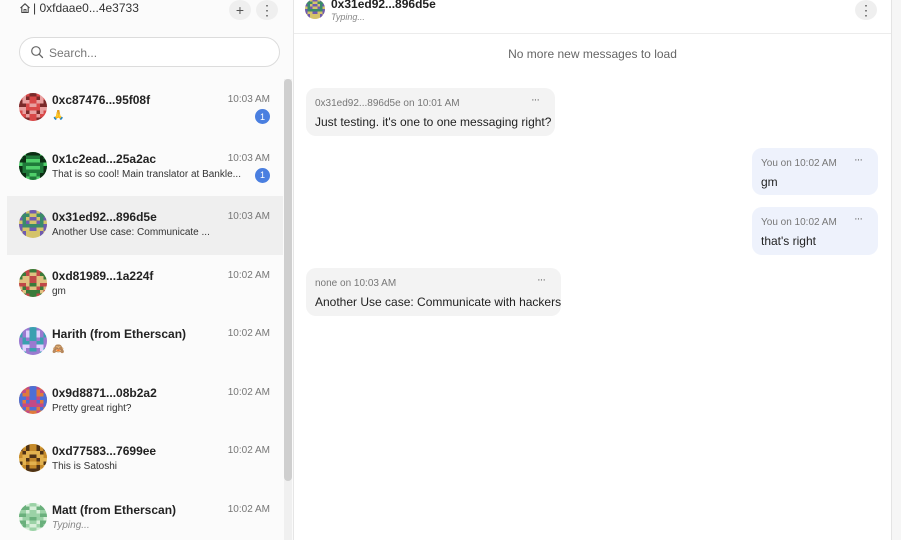 This screenshot has height=540, width=901. Describe the element at coordinates (288, 280) in the screenshot. I see `scrollbar-thumb` at that location.